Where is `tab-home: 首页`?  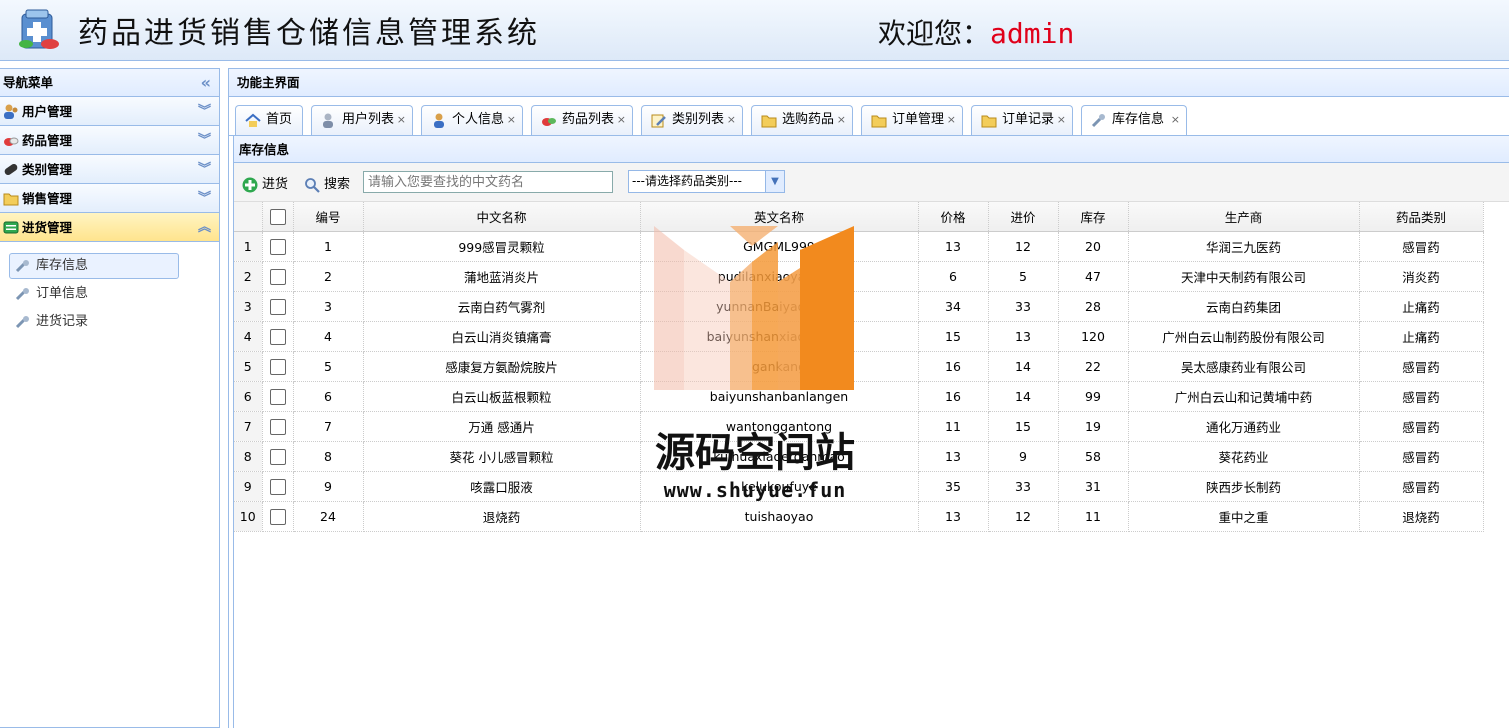 tab-home: 首页 is located at coordinates (269, 120).